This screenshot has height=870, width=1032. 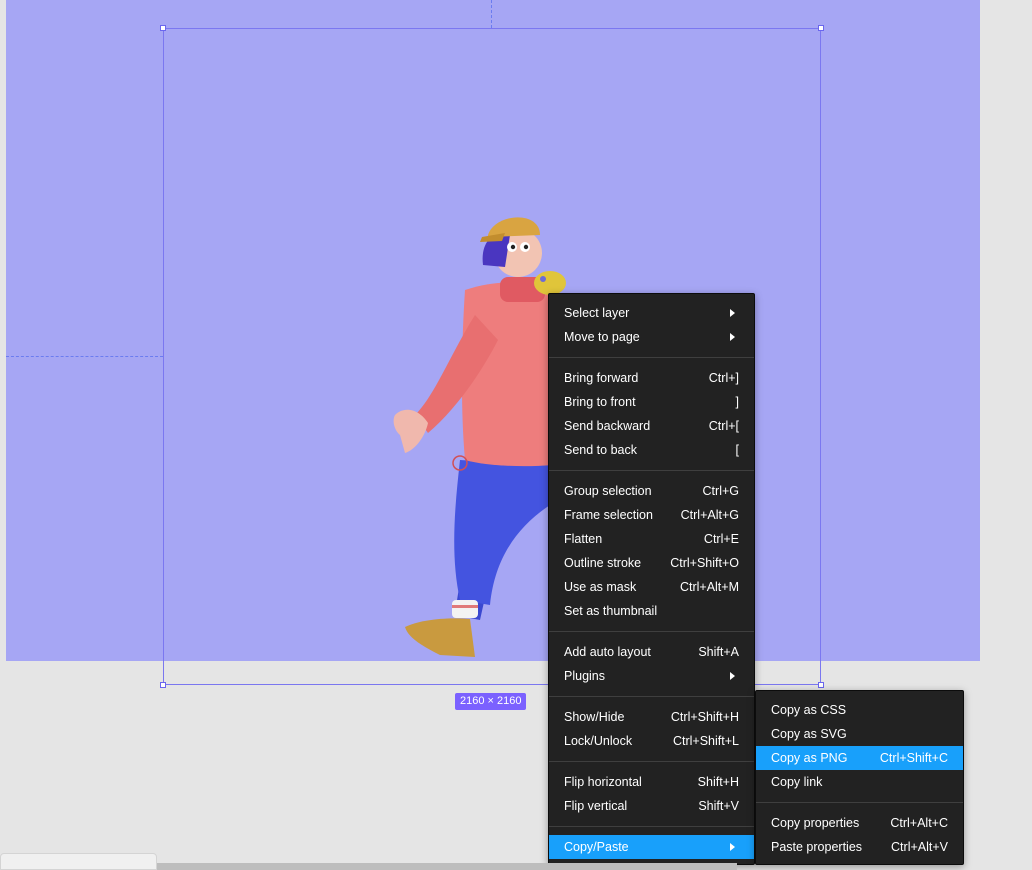 I want to click on menu-item-bring-to-front: Bring to front ], so click(x=651, y=402).